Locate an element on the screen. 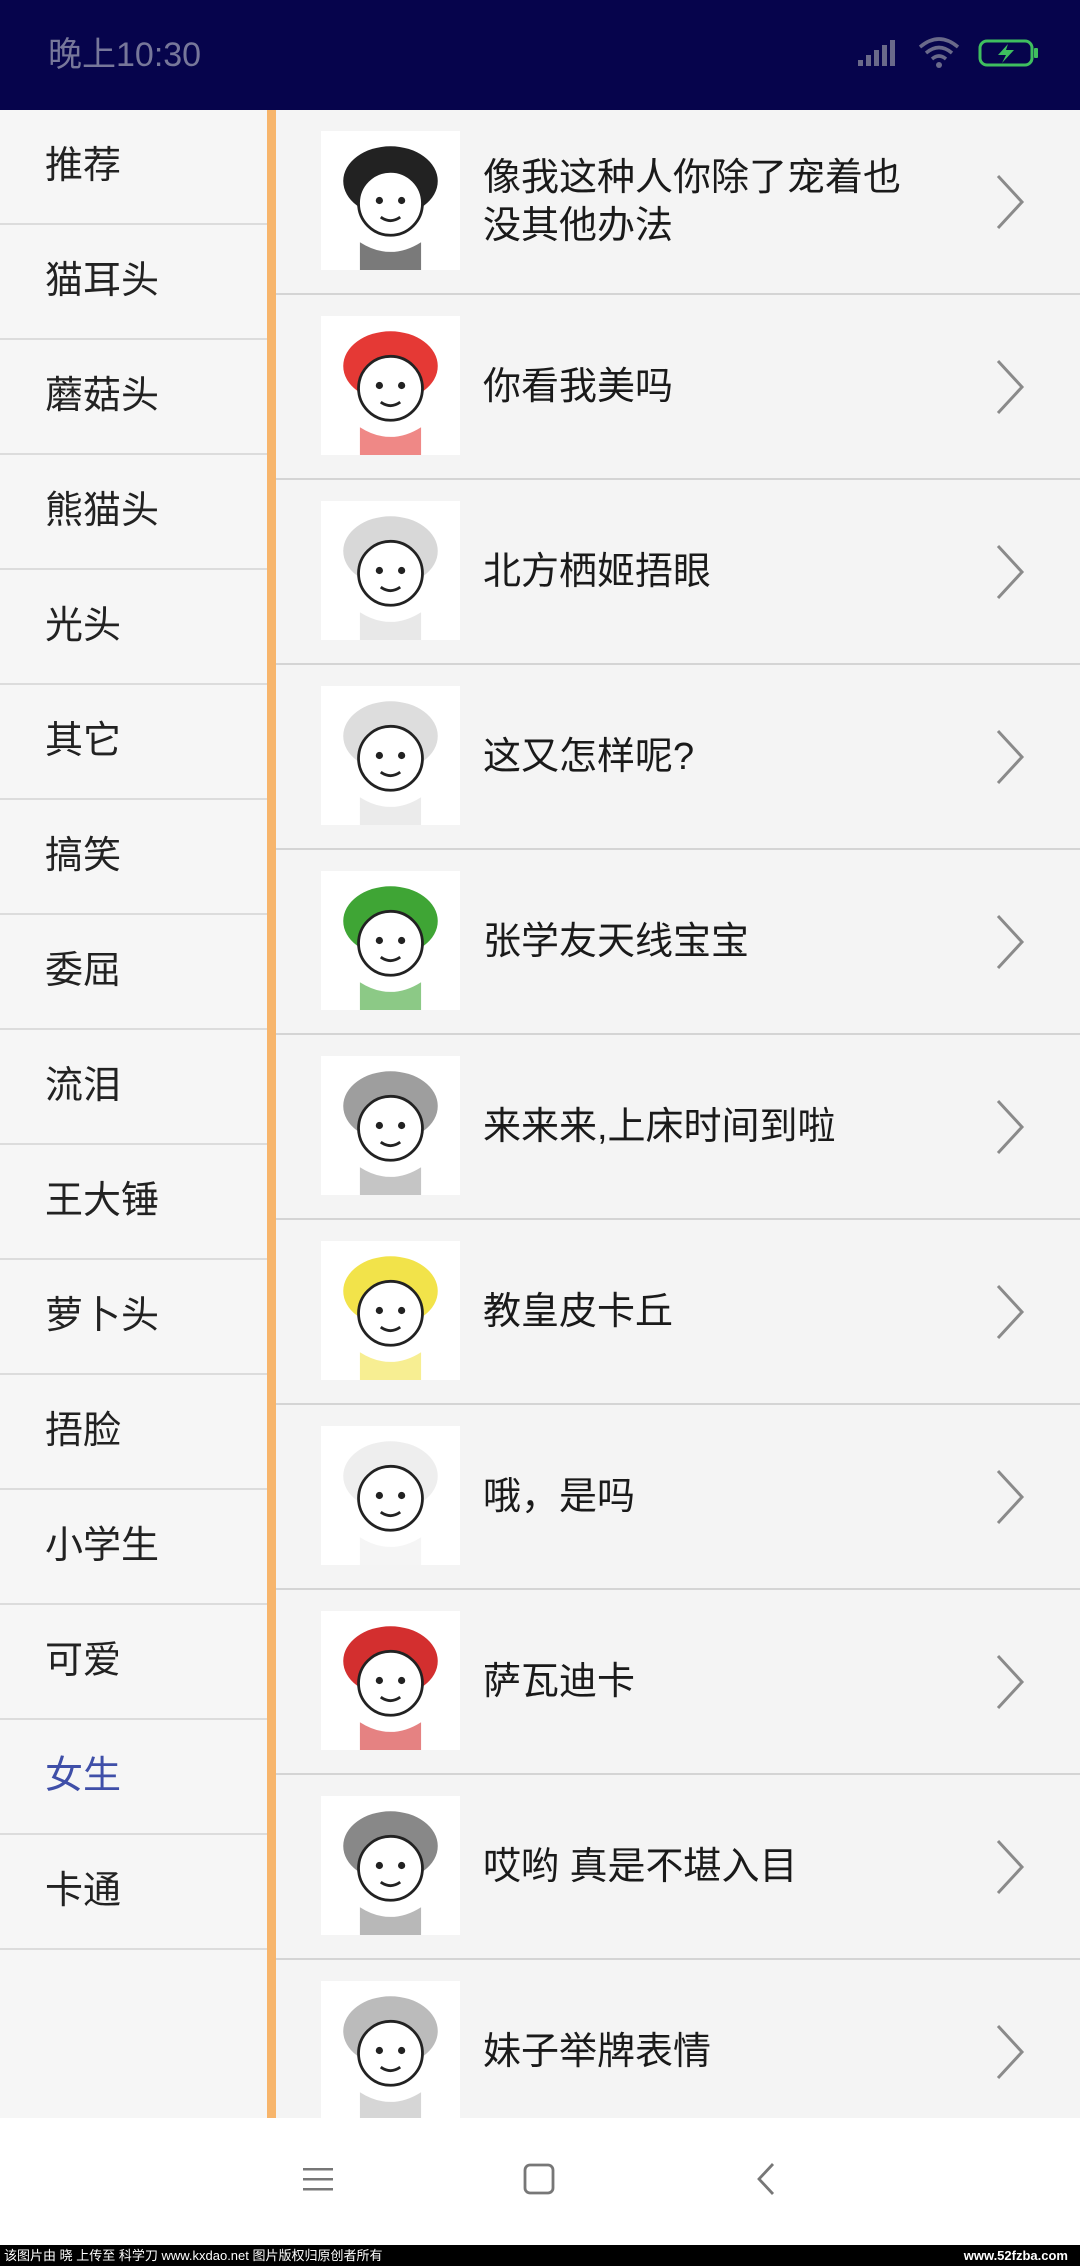 The height and width of the screenshot is (2266, 1080). watermark-left: 该图片由 晓 上传至 科学刀 www.kxdao.net 图片版权归原创者所有 is located at coordinates (193, 2255).